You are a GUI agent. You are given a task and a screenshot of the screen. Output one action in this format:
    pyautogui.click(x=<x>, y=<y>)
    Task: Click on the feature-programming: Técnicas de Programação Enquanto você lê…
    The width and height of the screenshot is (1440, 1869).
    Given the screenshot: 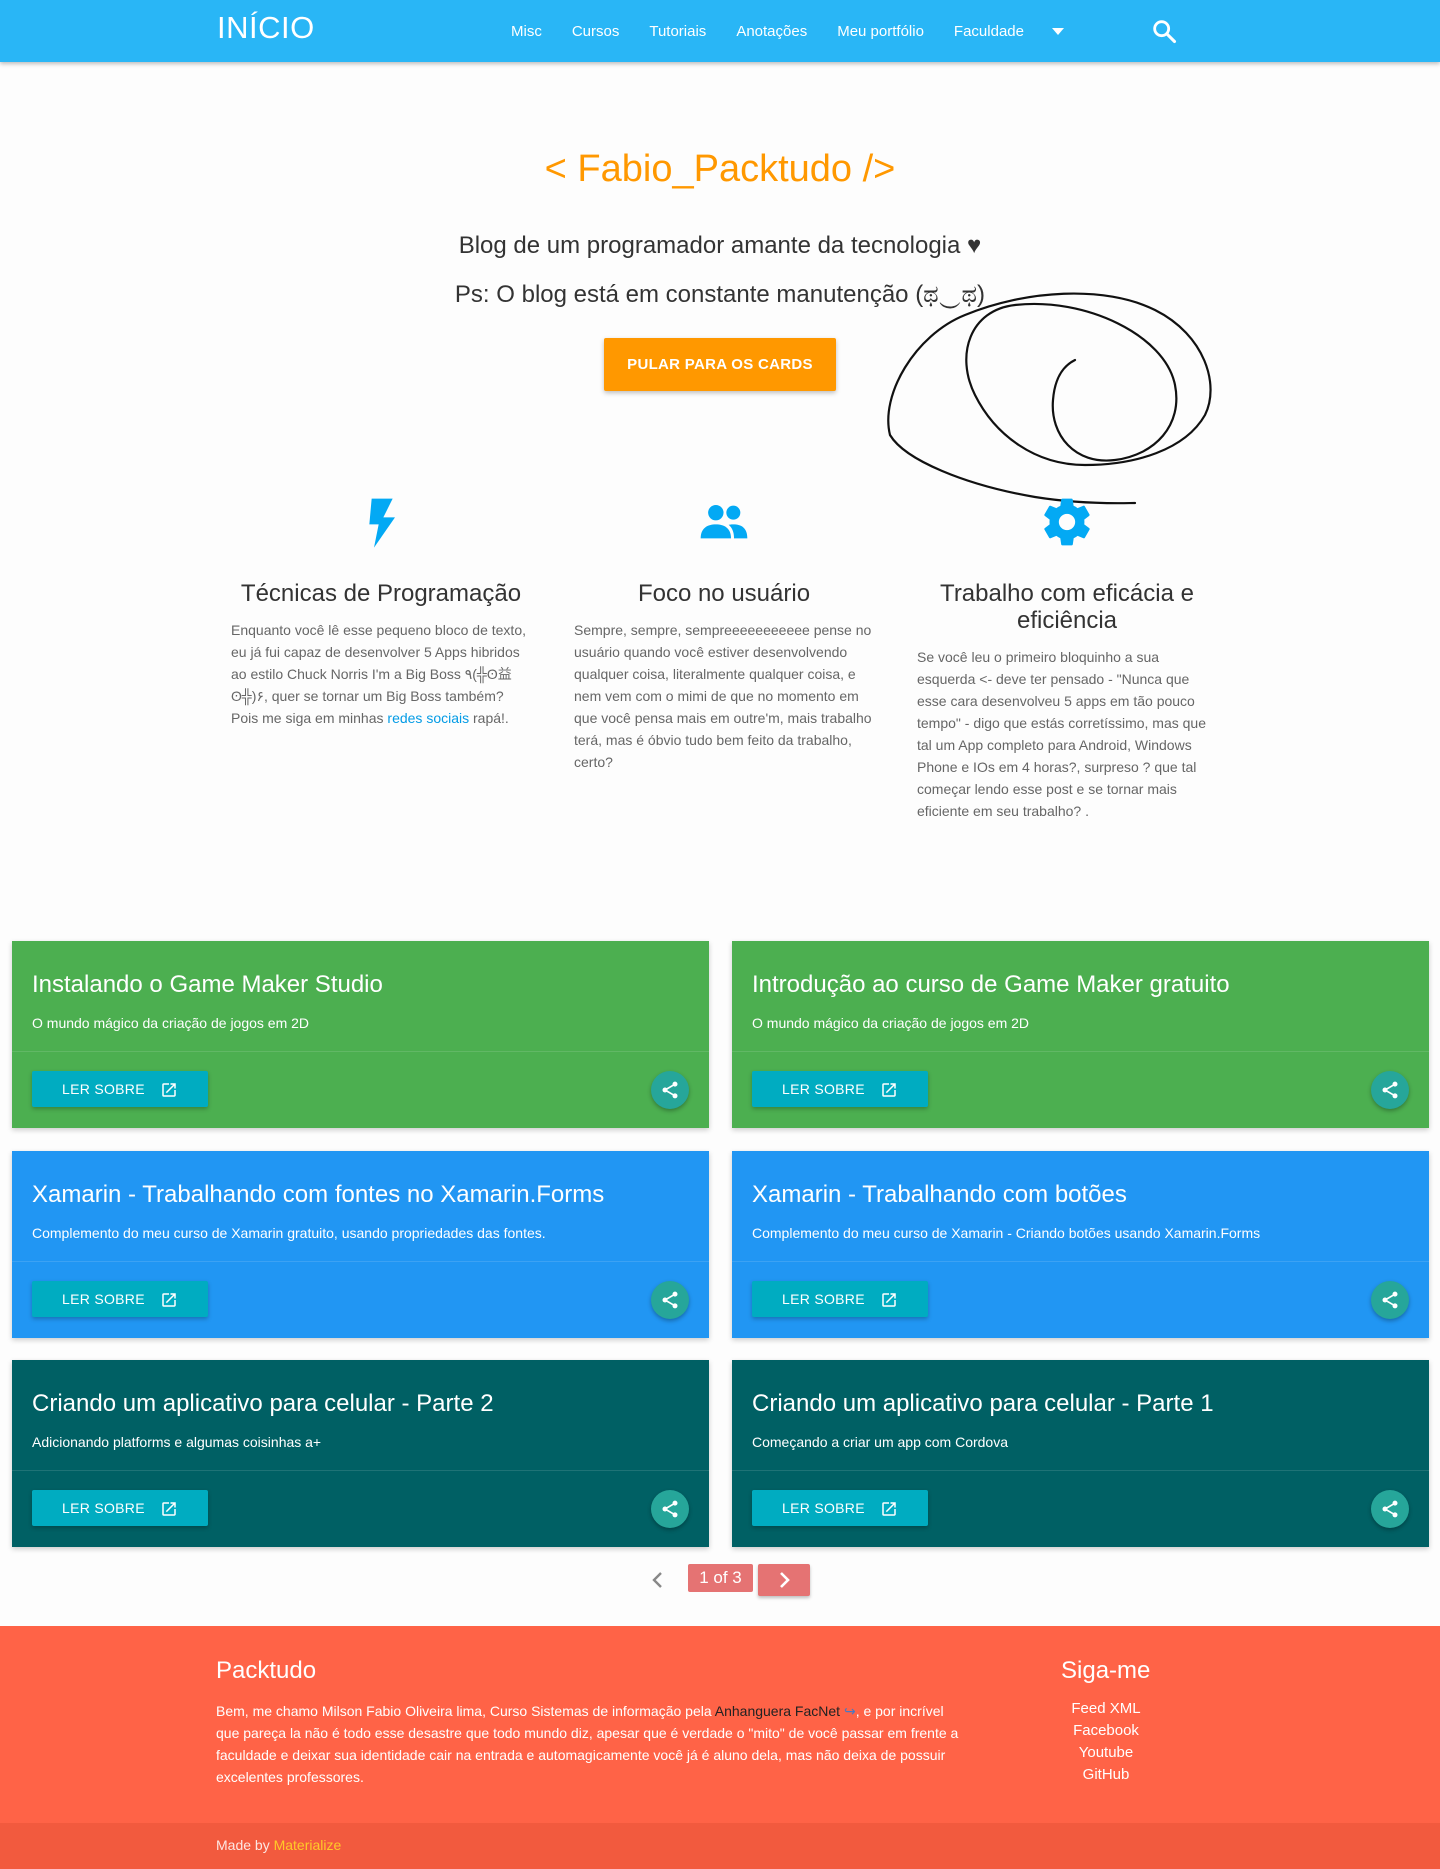 What is the action you would take?
    pyautogui.click(x=381, y=611)
    